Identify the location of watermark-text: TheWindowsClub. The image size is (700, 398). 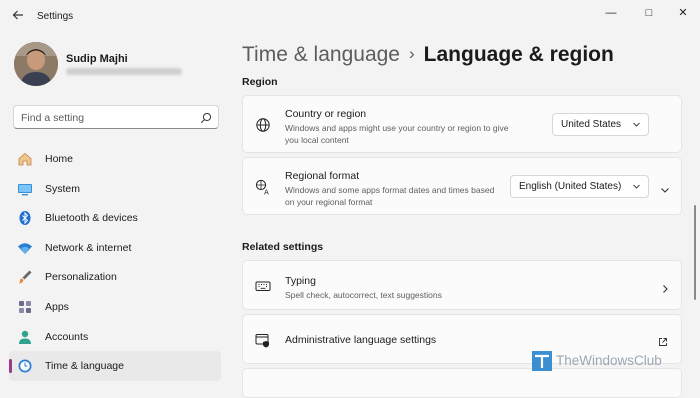
(609, 360).